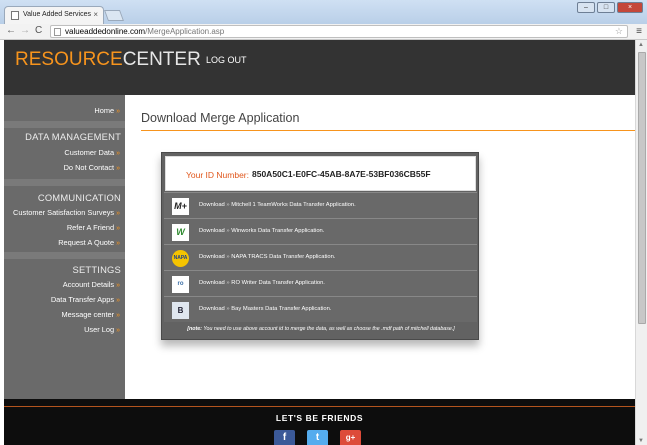  I want to click on twitter-icon: t, so click(317, 437).